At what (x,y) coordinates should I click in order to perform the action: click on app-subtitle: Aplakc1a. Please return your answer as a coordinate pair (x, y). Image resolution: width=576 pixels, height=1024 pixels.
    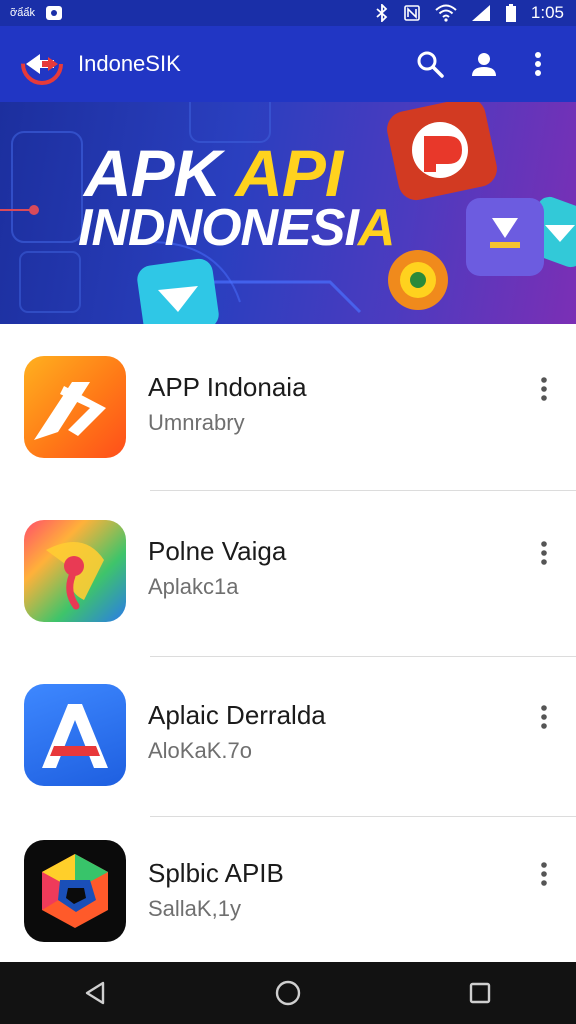
    Looking at the image, I should click on (193, 586).